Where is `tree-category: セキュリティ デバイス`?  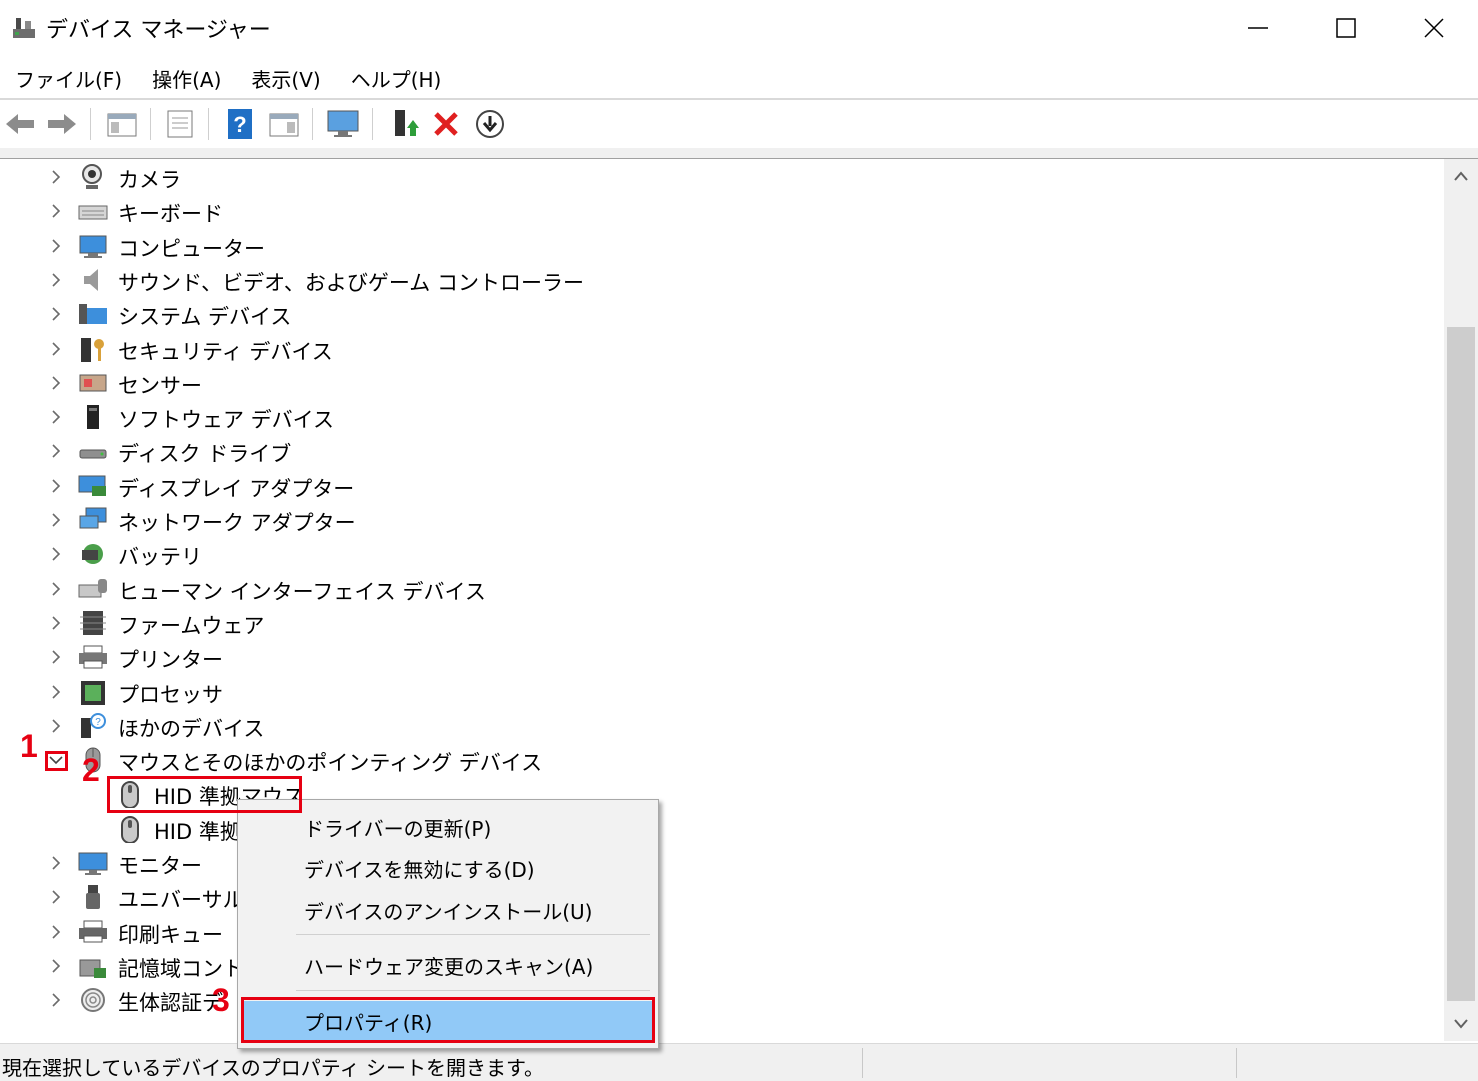
tree-category: セキュリティ デバイス is located at coordinates (500, 349).